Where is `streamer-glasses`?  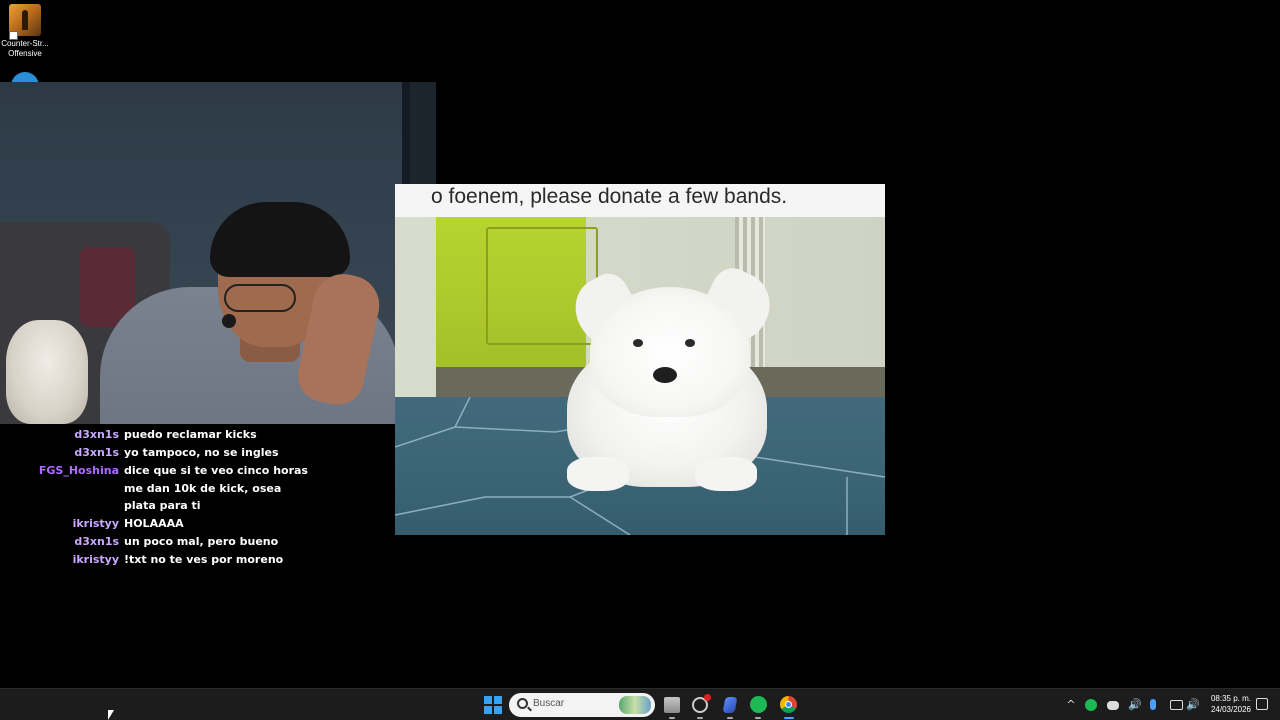
streamer-glasses is located at coordinates (260, 298).